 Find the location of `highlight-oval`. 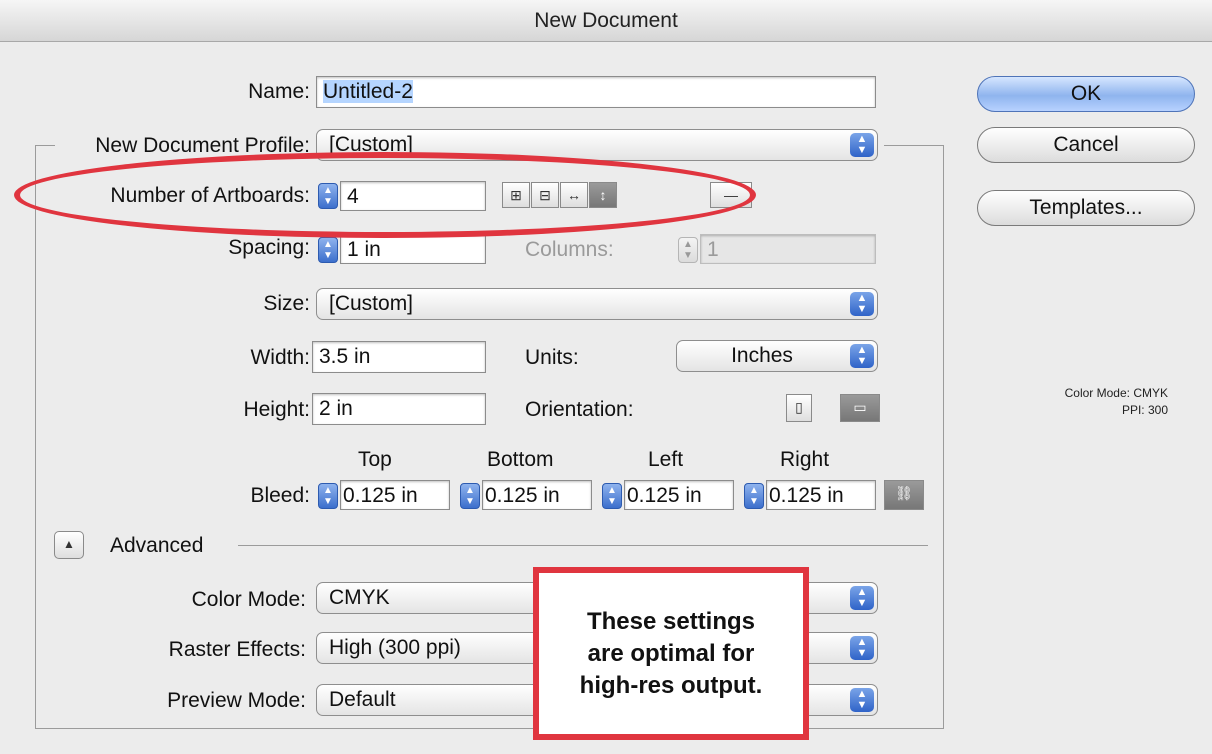

highlight-oval is located at coordinates (385, 195).